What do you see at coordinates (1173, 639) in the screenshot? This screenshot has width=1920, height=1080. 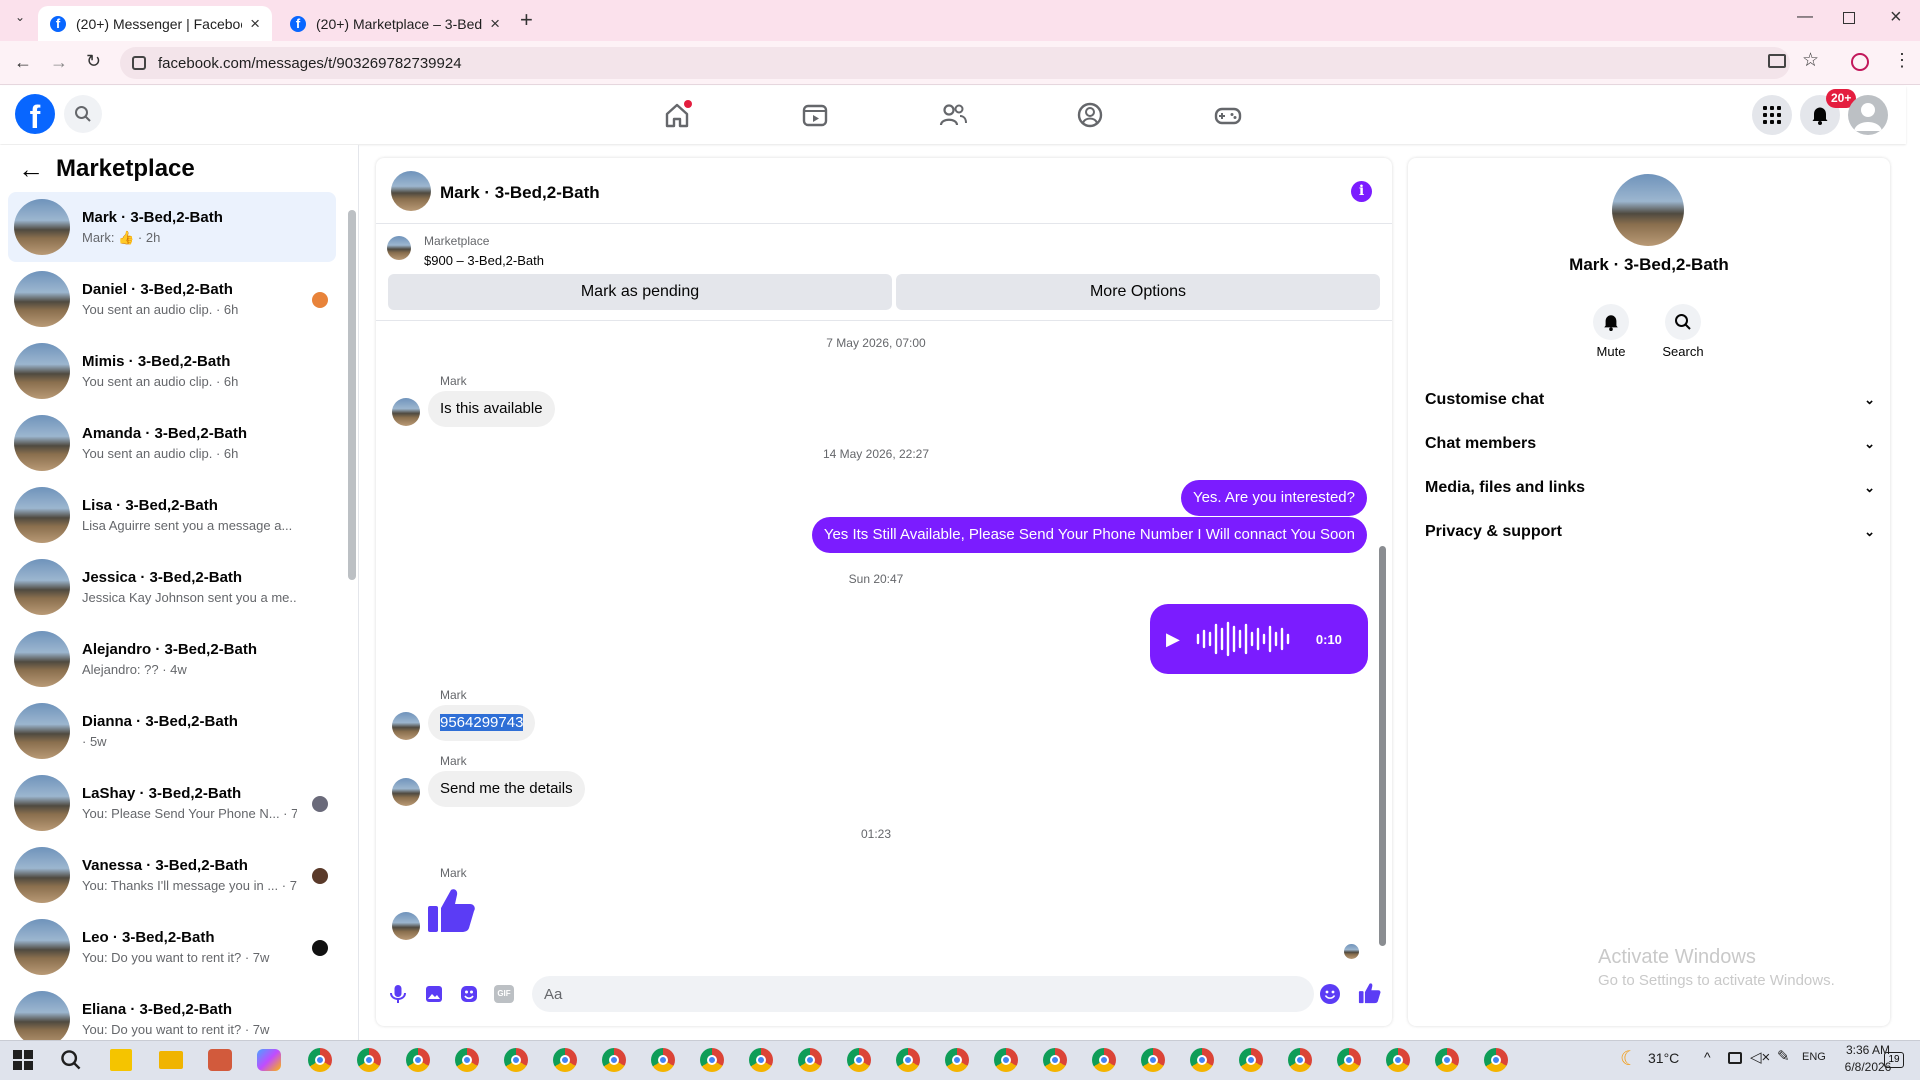 I see `play-icon: ▶` at bounding box center [1173, 639].